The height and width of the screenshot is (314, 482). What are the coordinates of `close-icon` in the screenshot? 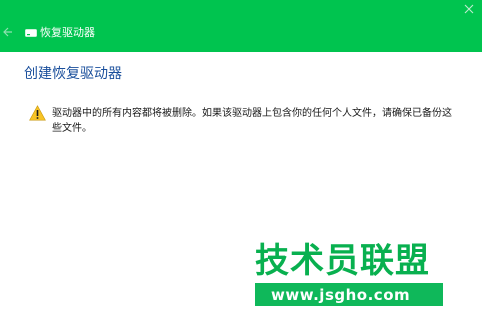 It's located at (469, 9).